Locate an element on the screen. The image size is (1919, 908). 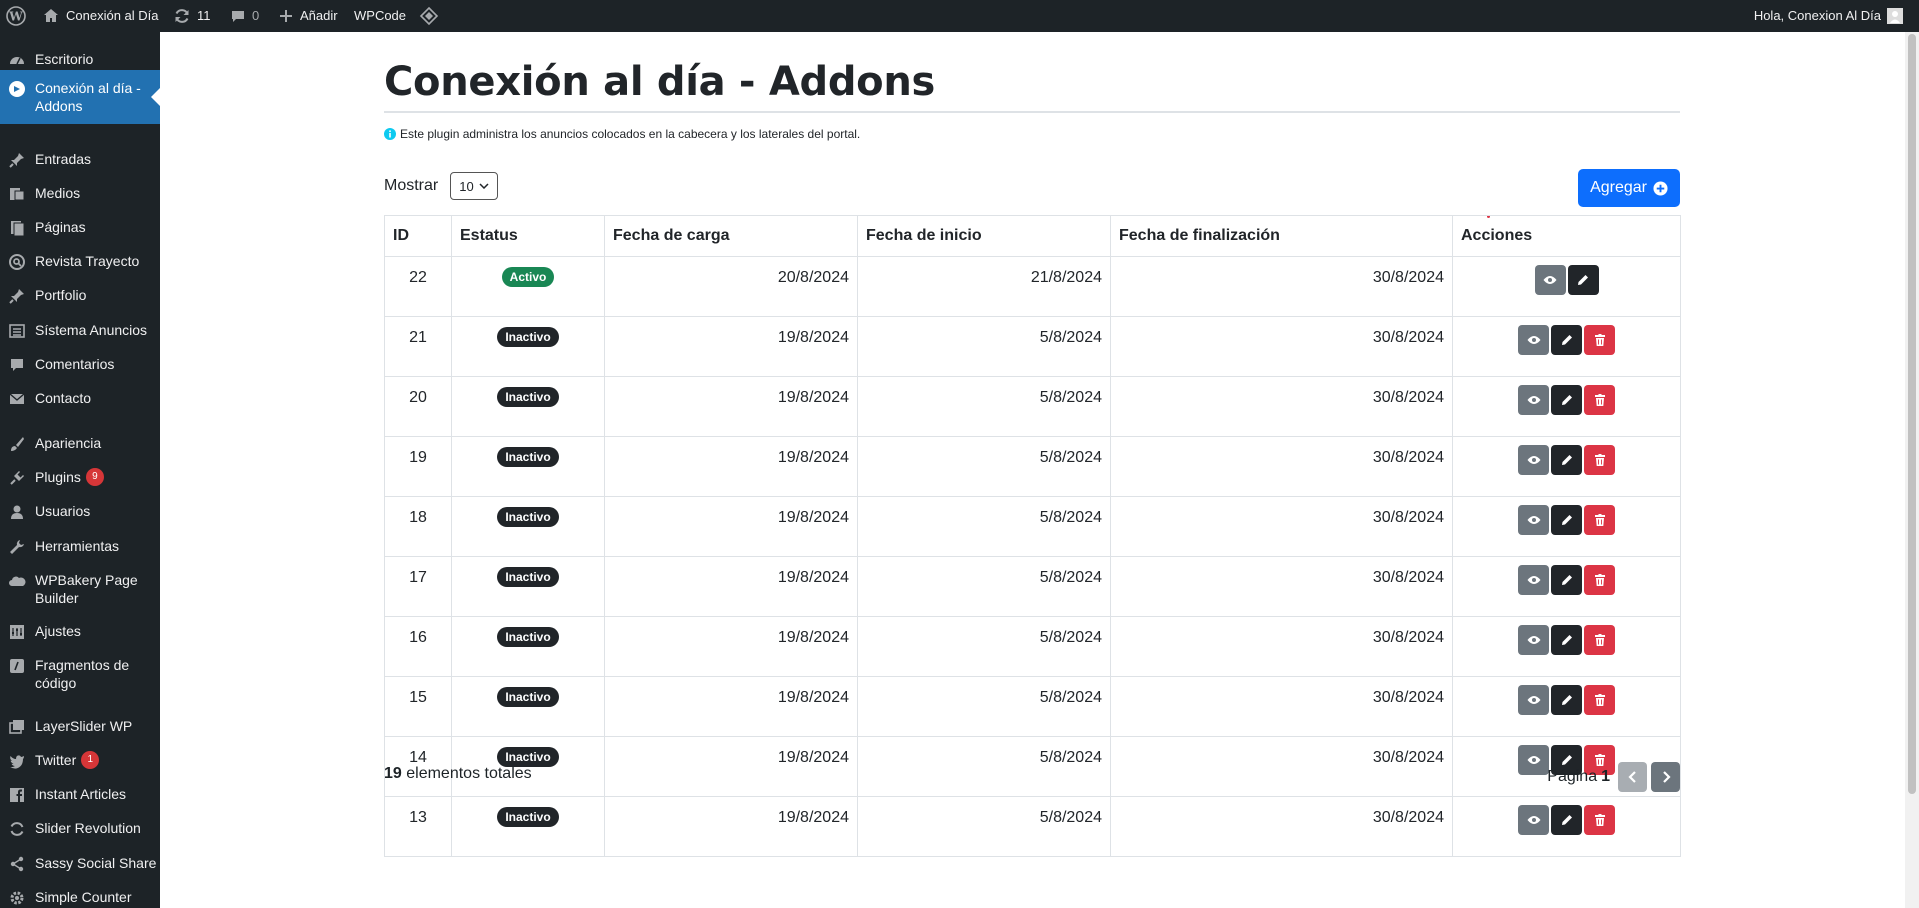
sidebar-item-twitter: Twitter 1 is located at coordinates (80, 761).